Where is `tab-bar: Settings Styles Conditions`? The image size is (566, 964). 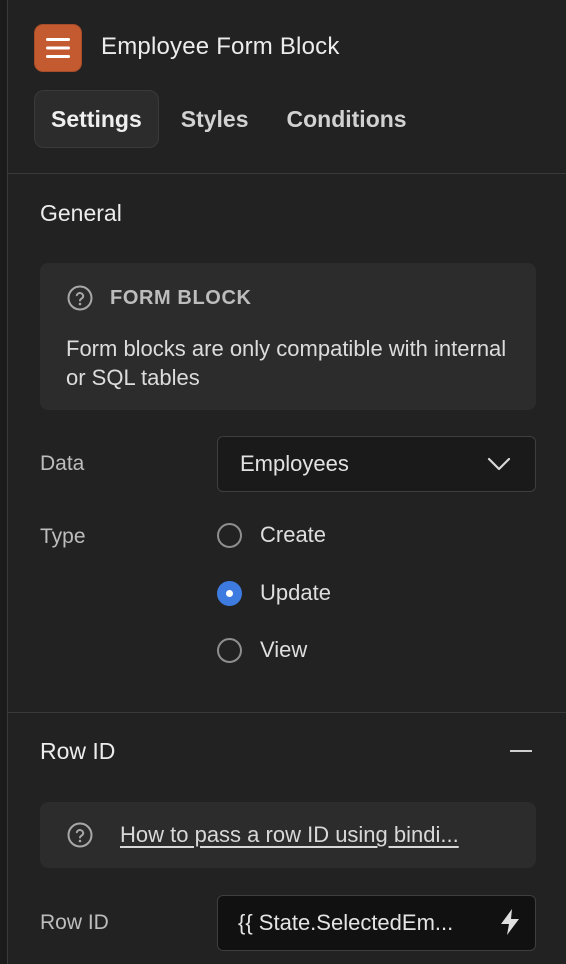
tab-bar: Settings Styles Conditions is located at coordinates (228, 119).